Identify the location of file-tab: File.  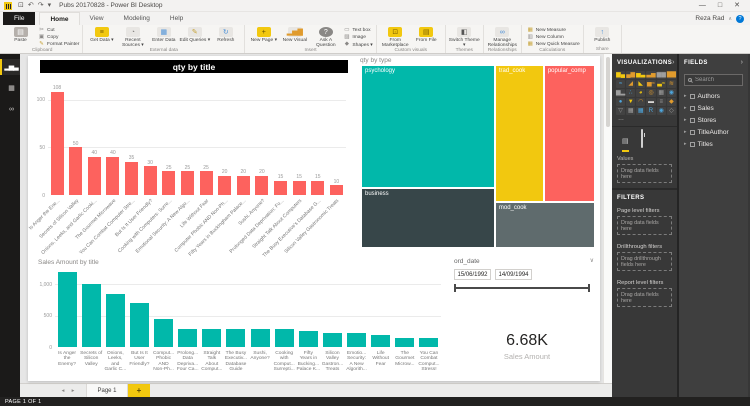
(19, 18).